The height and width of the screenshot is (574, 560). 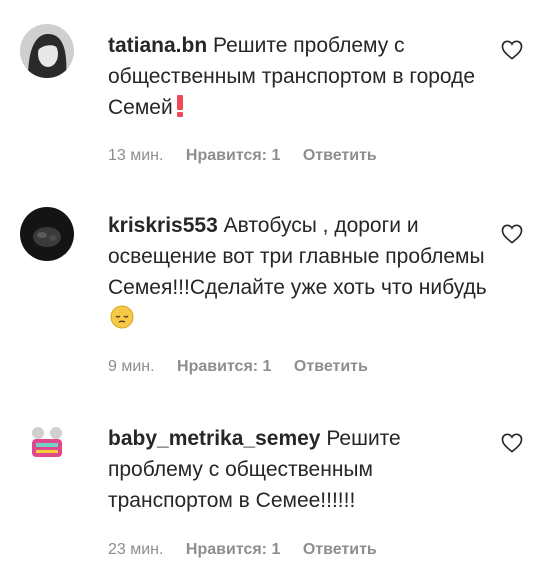 What do you see at coordinates (157, 45) in the screenshot?
I see `username: tatiana.bn` at bounding box center [157, 45].